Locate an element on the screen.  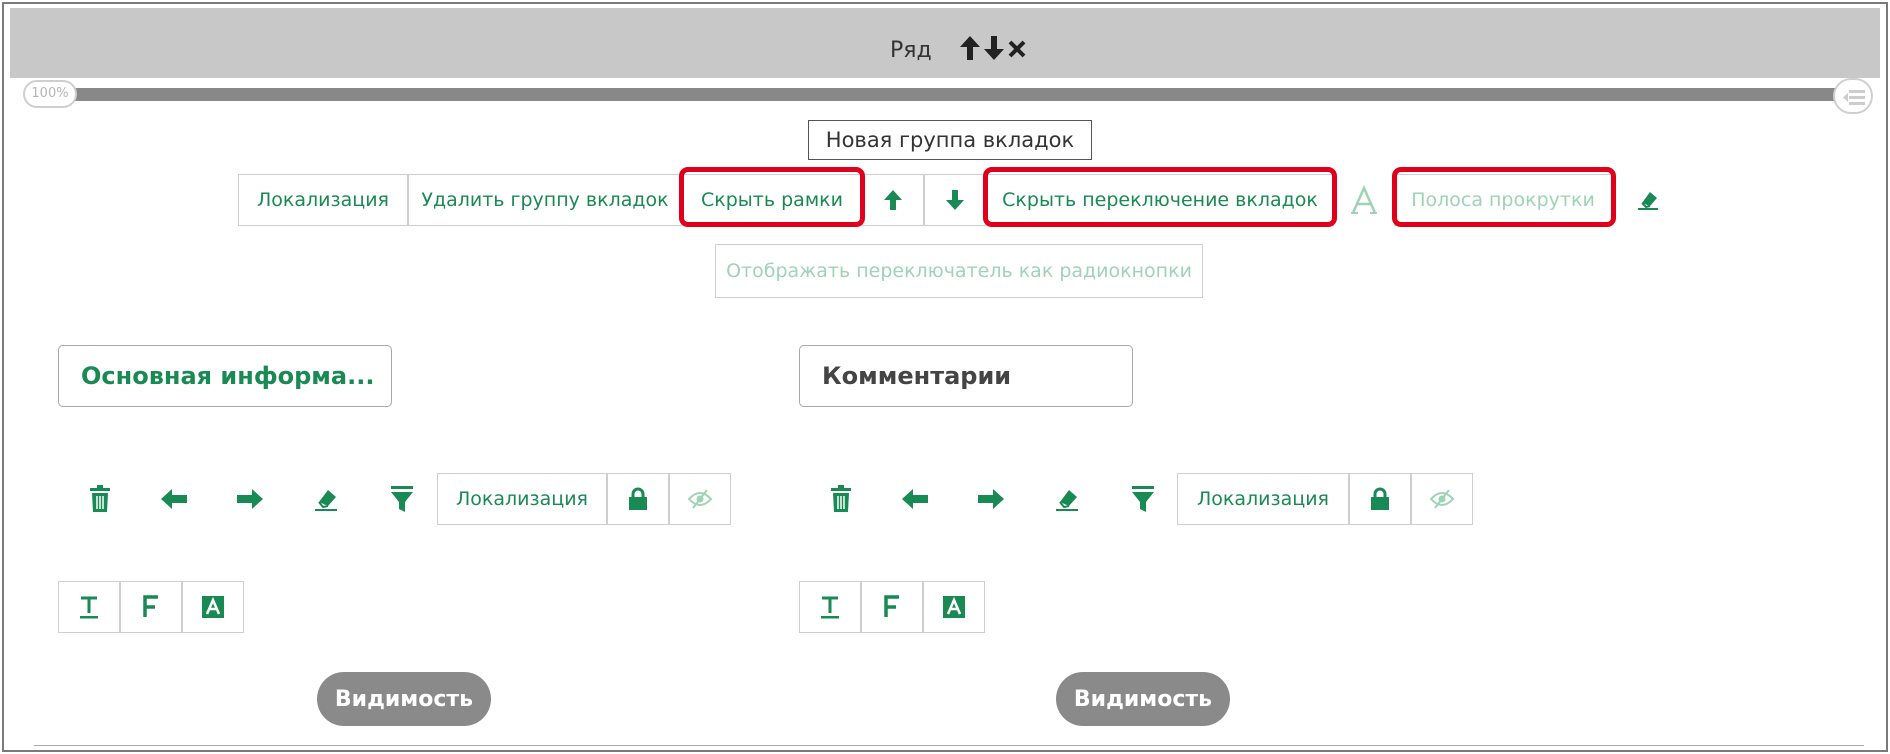
row-title: Ряд is located at coordinates (911, 50).